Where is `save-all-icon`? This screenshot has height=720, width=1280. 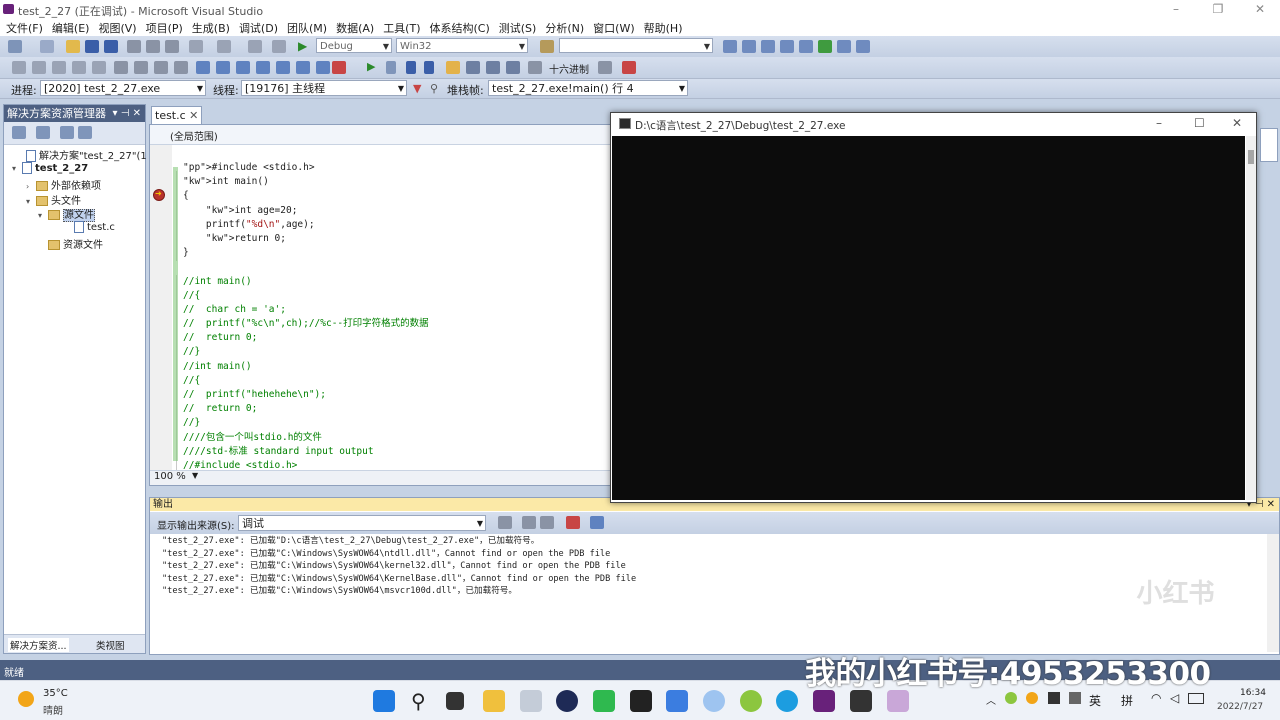 save-all-icon is located at coordinates (111, 46).